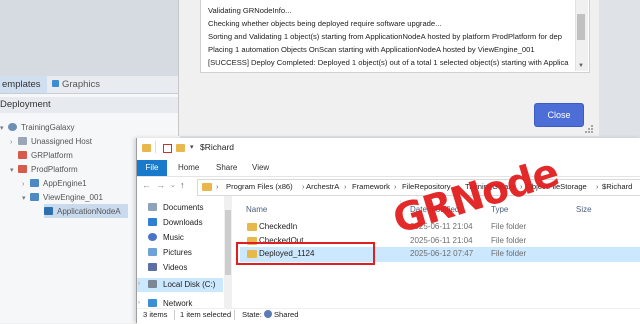 This screenshot has width=640, height=324. Describe the element at coordinates (152, 222) in the screenshot. I see `downloads-icon` at that location.